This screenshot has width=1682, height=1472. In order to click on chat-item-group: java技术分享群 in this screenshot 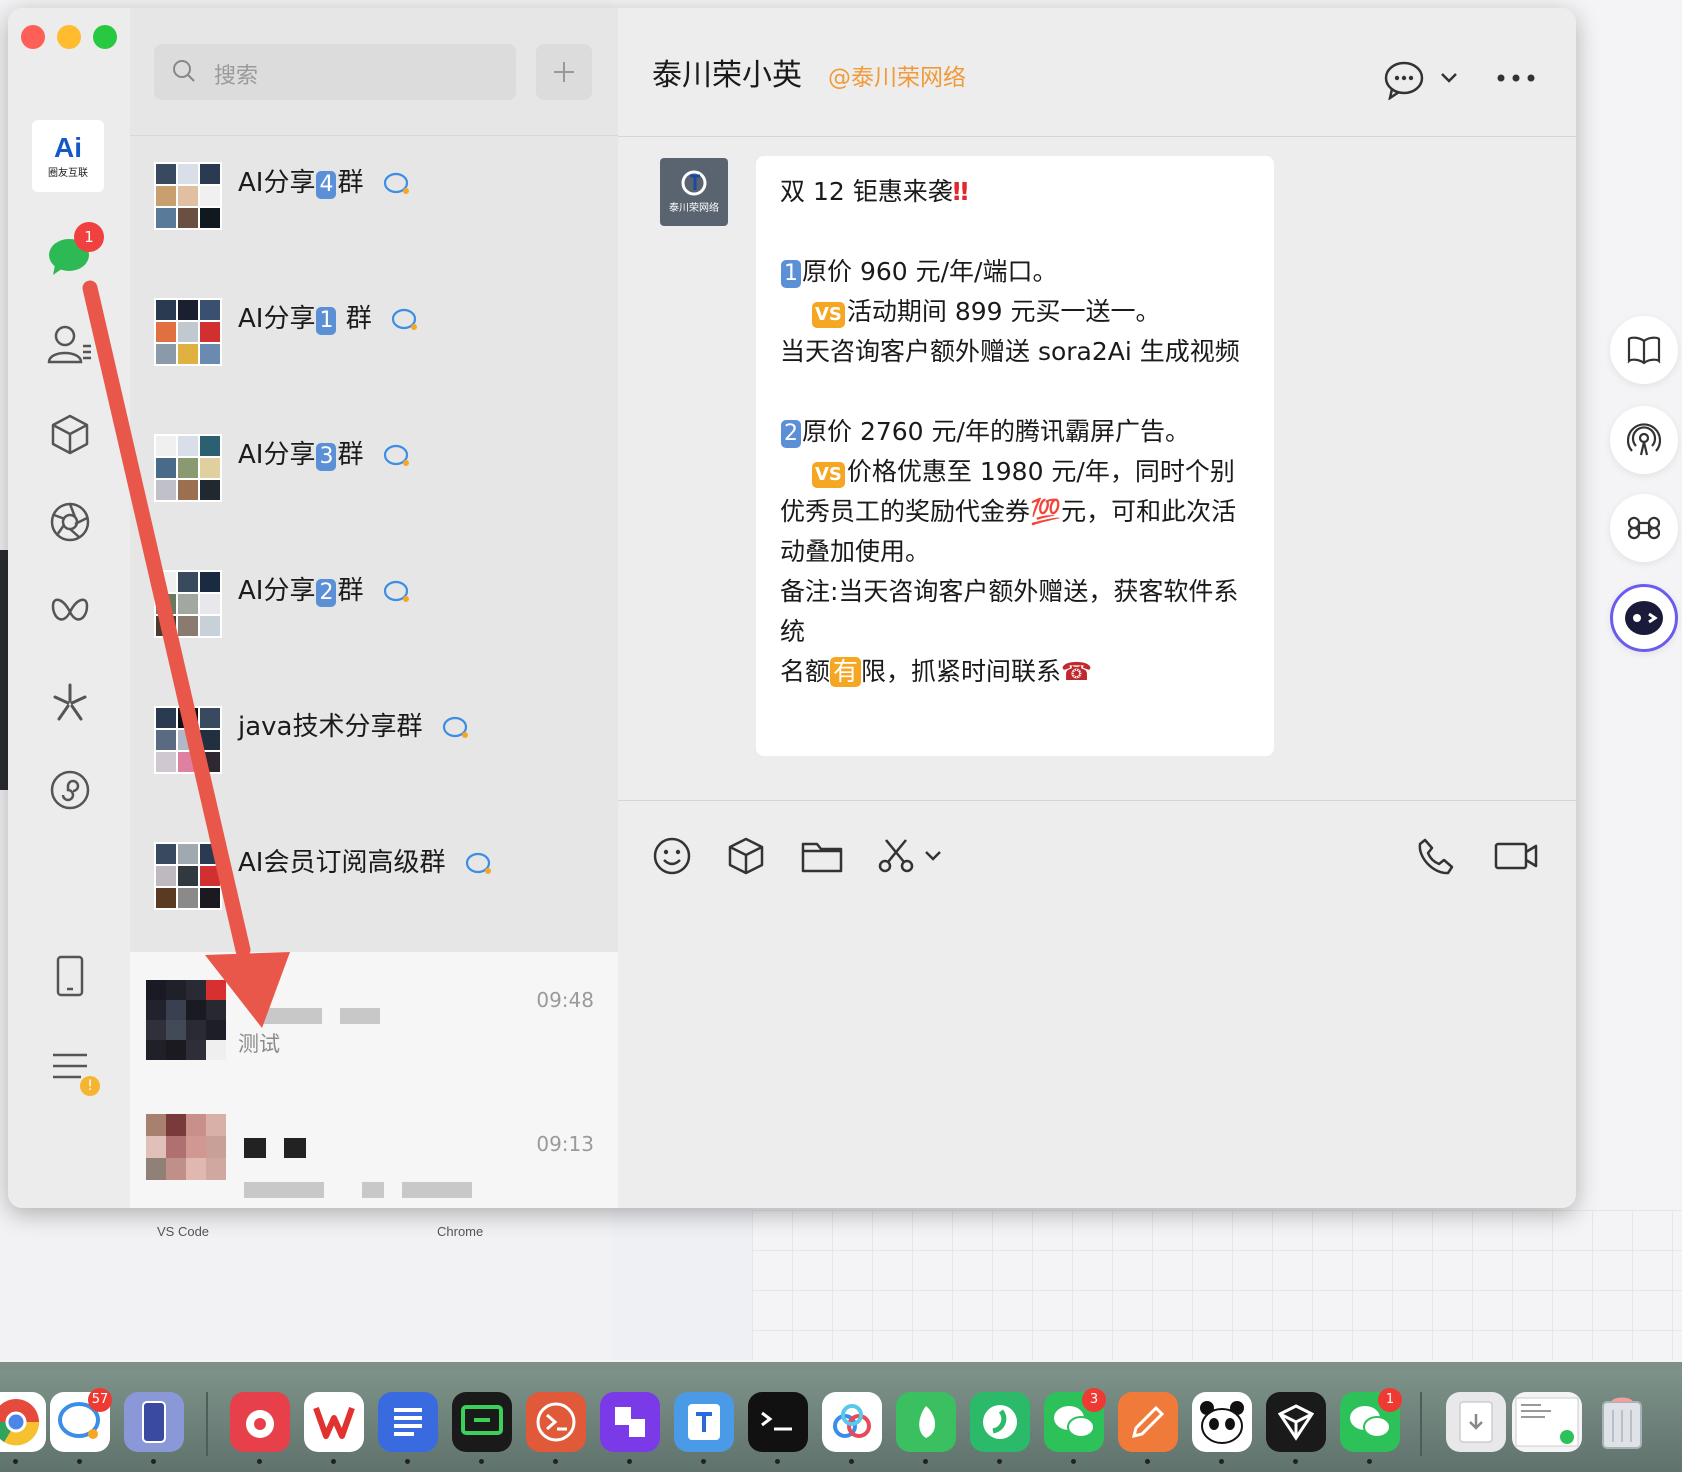, I will do `click(374, 748)`.